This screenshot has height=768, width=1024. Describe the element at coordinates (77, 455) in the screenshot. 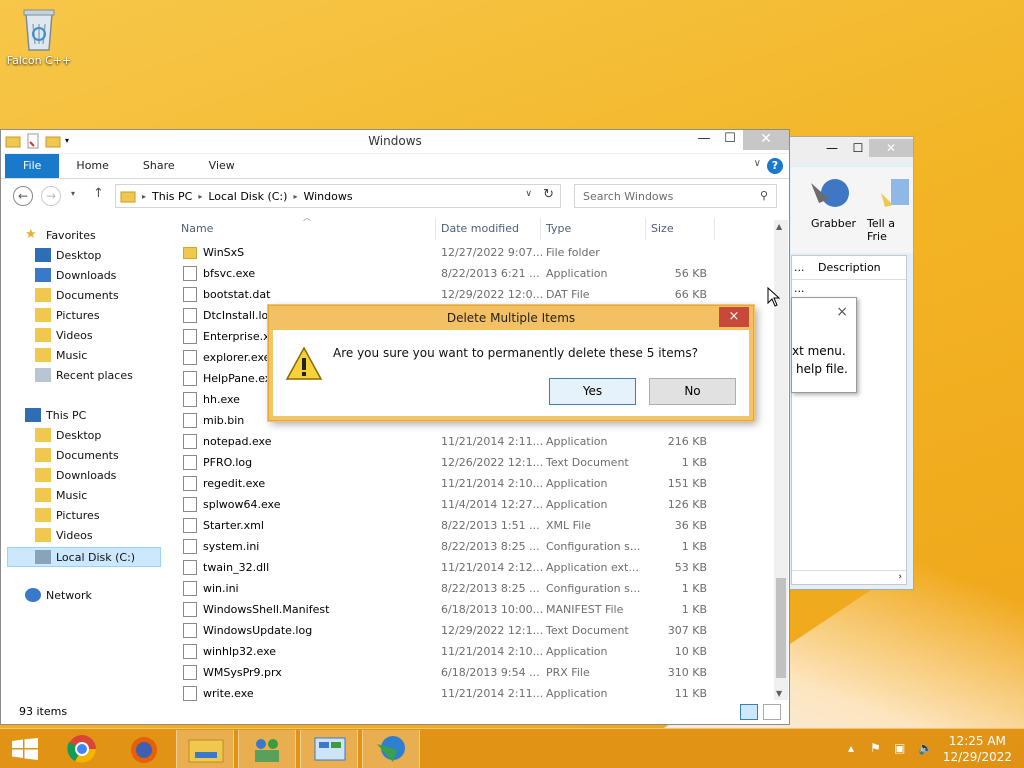

I see `nav-pc-documents: Documents` at that location.